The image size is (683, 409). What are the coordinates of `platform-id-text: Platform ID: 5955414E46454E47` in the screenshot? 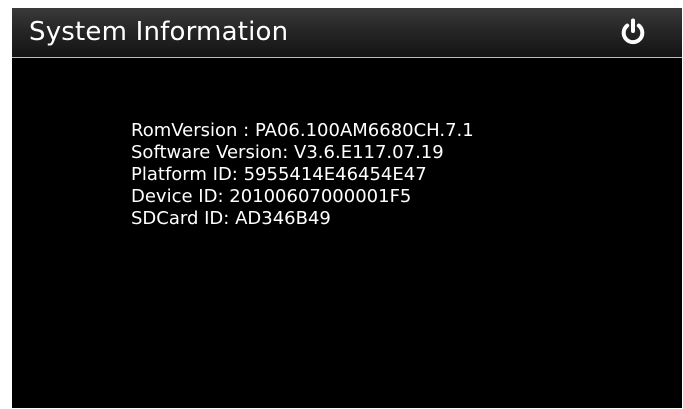 It's located at (279, 174).